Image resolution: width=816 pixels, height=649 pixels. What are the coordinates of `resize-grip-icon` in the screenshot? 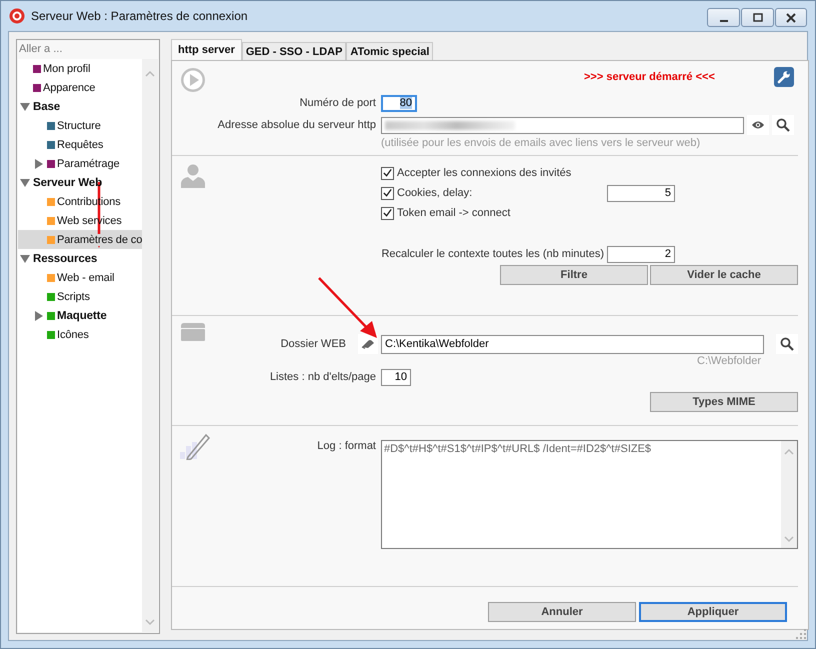 It's located at (801, 634).